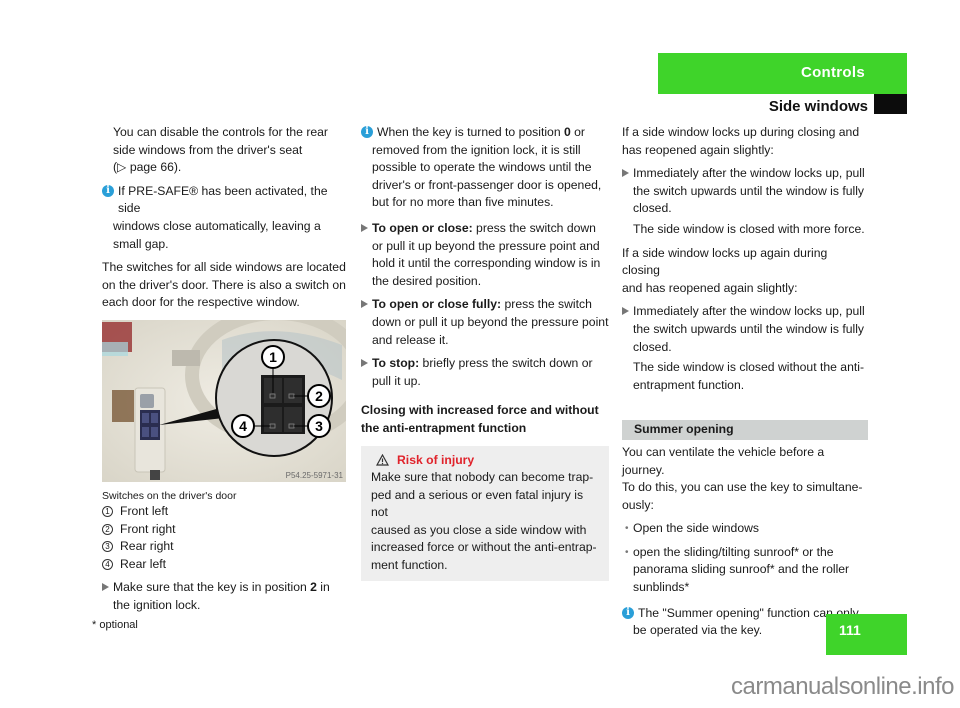 This screenshot has width=960, height=708. What do you see at coordinates (661, 587) in the screenshot?
I see `text-line: sunblinds*` at bounding box center [661, 587].